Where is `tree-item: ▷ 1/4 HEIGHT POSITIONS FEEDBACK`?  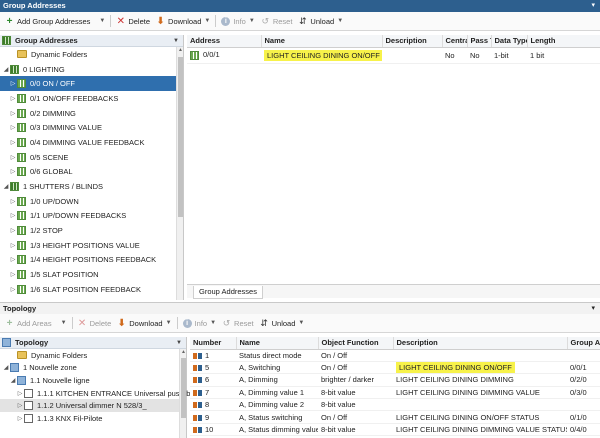
tree-item: ▷ 1/4 HEIGHT POSITIONS FEEDBACK is located at coordinates (88, 260).